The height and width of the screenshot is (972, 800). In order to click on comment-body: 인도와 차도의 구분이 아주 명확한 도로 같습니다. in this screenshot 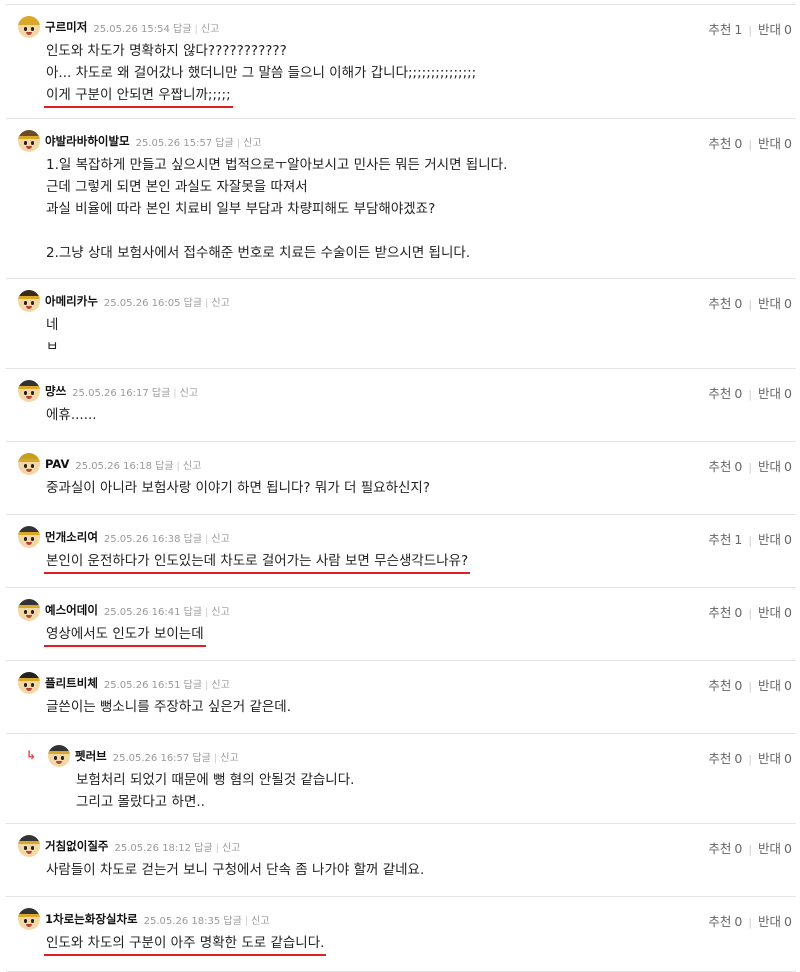, I will do `click(185, 944)`.